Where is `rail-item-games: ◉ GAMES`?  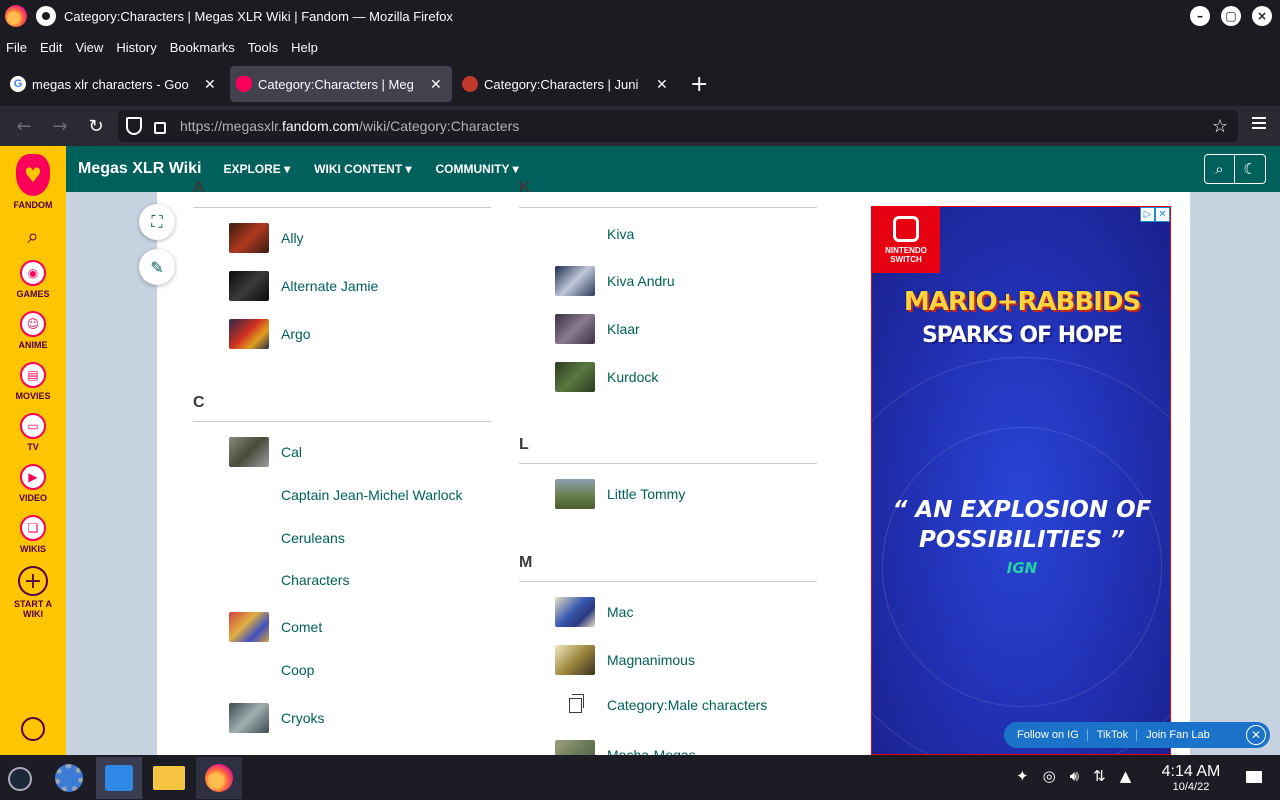 rail-item-games: ◉ GAMES is located at coordinates (33, 279).